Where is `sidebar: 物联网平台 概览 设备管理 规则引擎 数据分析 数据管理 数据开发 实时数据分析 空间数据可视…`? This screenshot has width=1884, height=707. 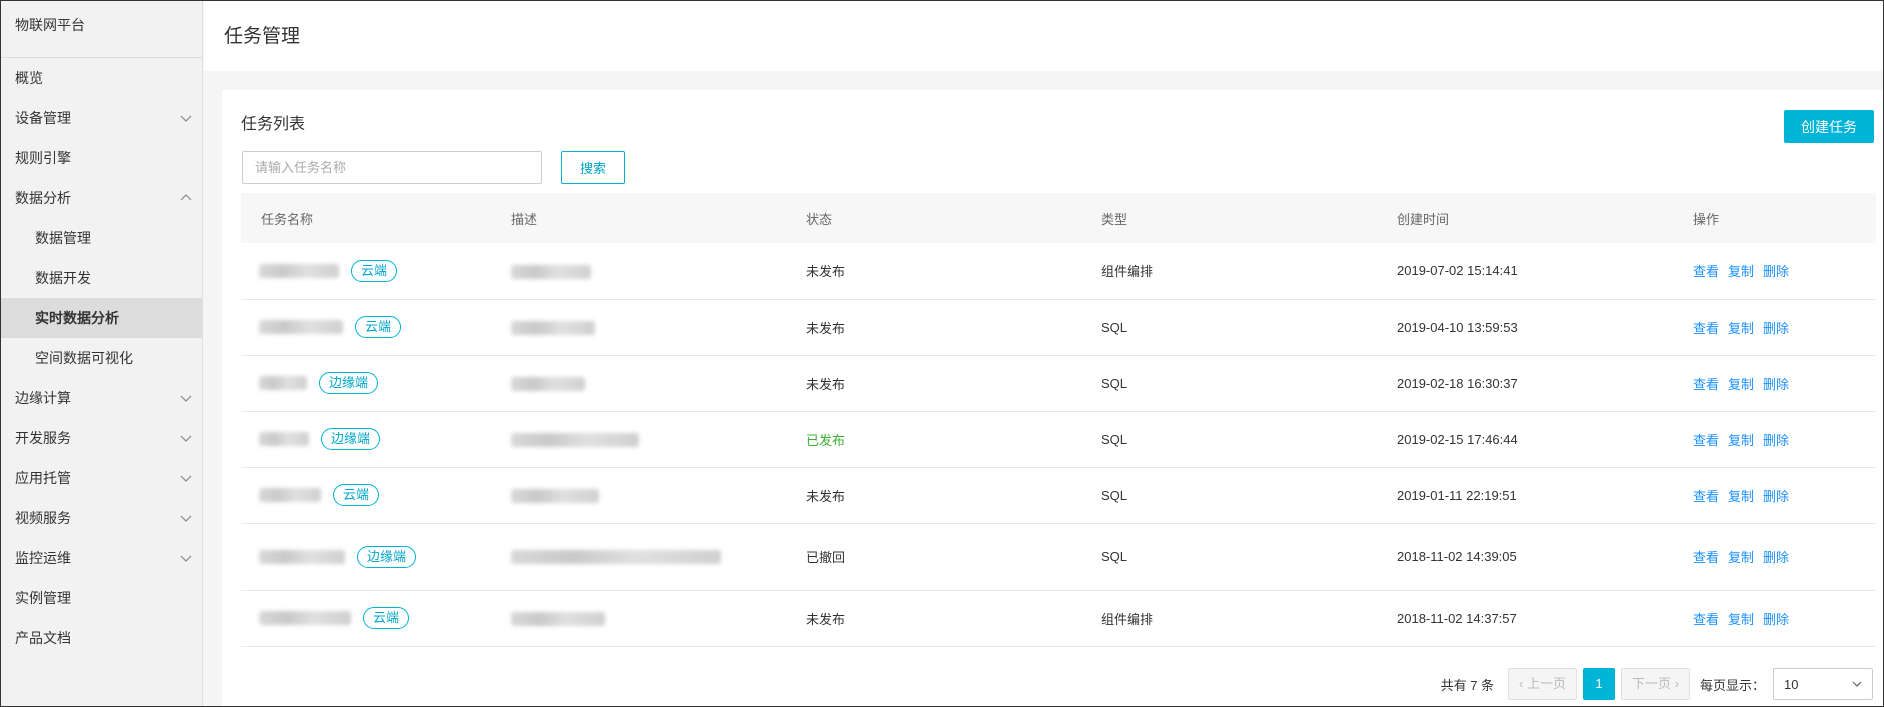
sidebar: 物联网平台 概览 设备管理 规则引擎 数据分析 数据管理 数据开发 实时数据分析 空间数据可视… is located at coordinates (102, 353).